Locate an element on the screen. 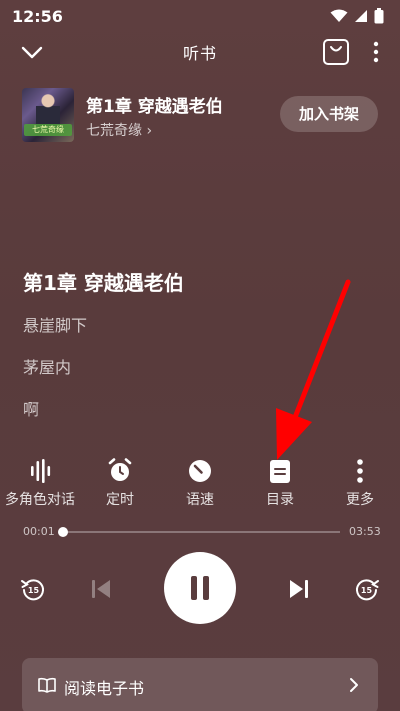 Image resolution: width=400 pixels, height=711 pixels. control-label: 更多 is located at coordinates (360, 500).